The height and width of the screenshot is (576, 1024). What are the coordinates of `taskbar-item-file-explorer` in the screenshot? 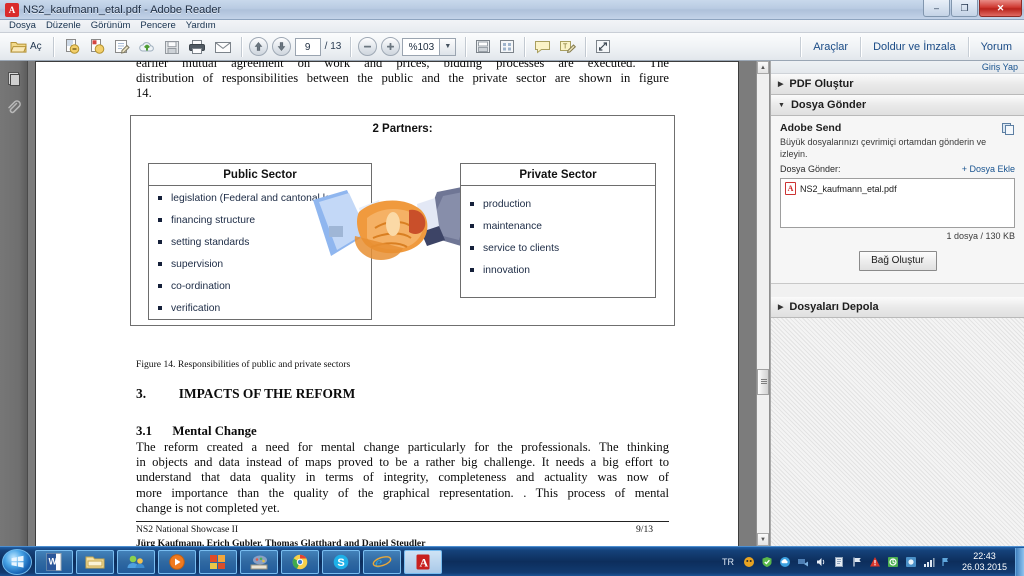 It's located at (95, 561).